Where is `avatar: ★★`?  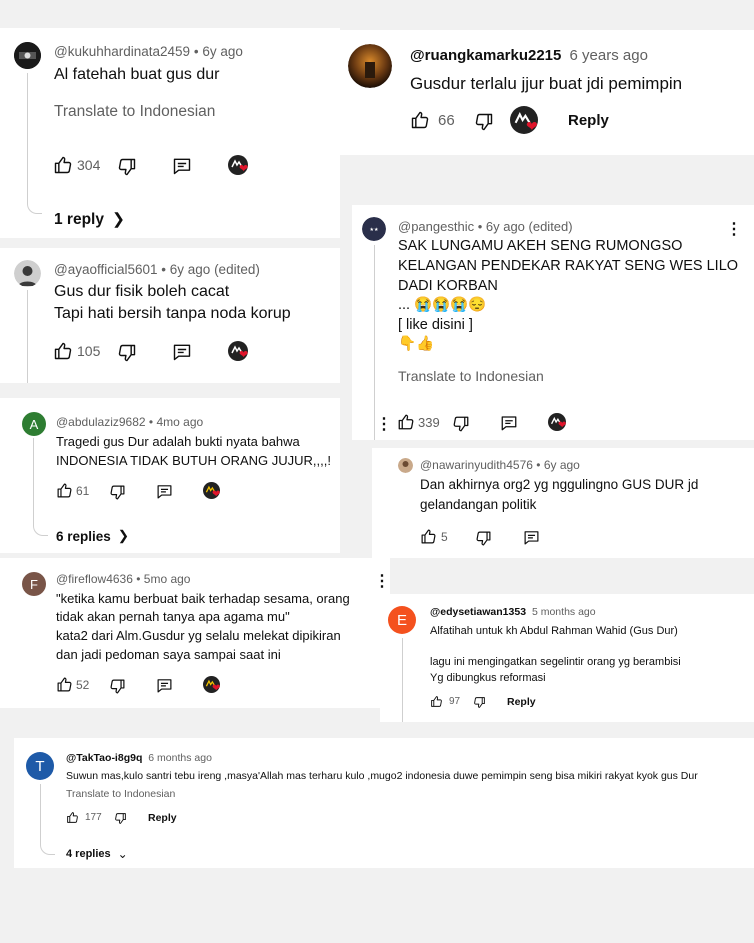 avatar: ★★ is located at coordinates (374, 229).